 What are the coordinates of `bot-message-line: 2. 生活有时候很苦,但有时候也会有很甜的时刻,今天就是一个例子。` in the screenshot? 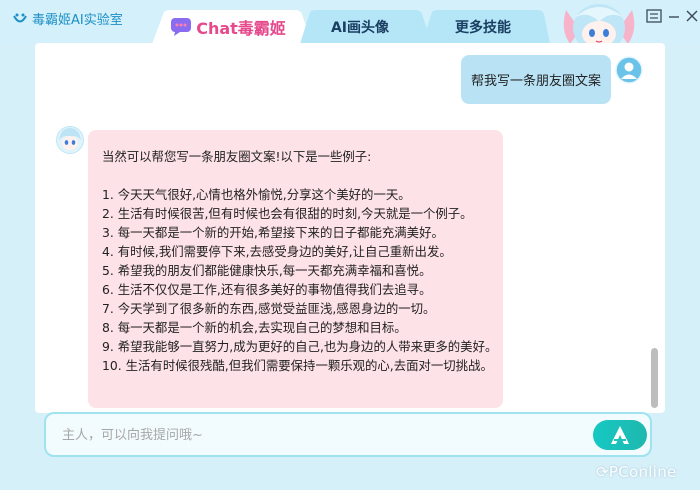 It's located at (287, 213).